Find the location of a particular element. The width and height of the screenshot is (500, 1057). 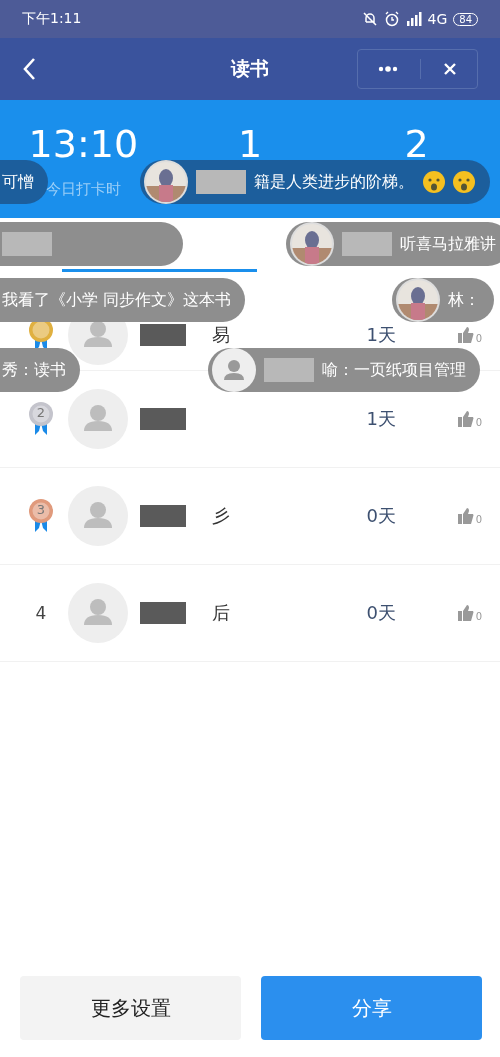

comment-text: 我看了《小学 同步作文》这本书 is located at coordinates (117, 300).